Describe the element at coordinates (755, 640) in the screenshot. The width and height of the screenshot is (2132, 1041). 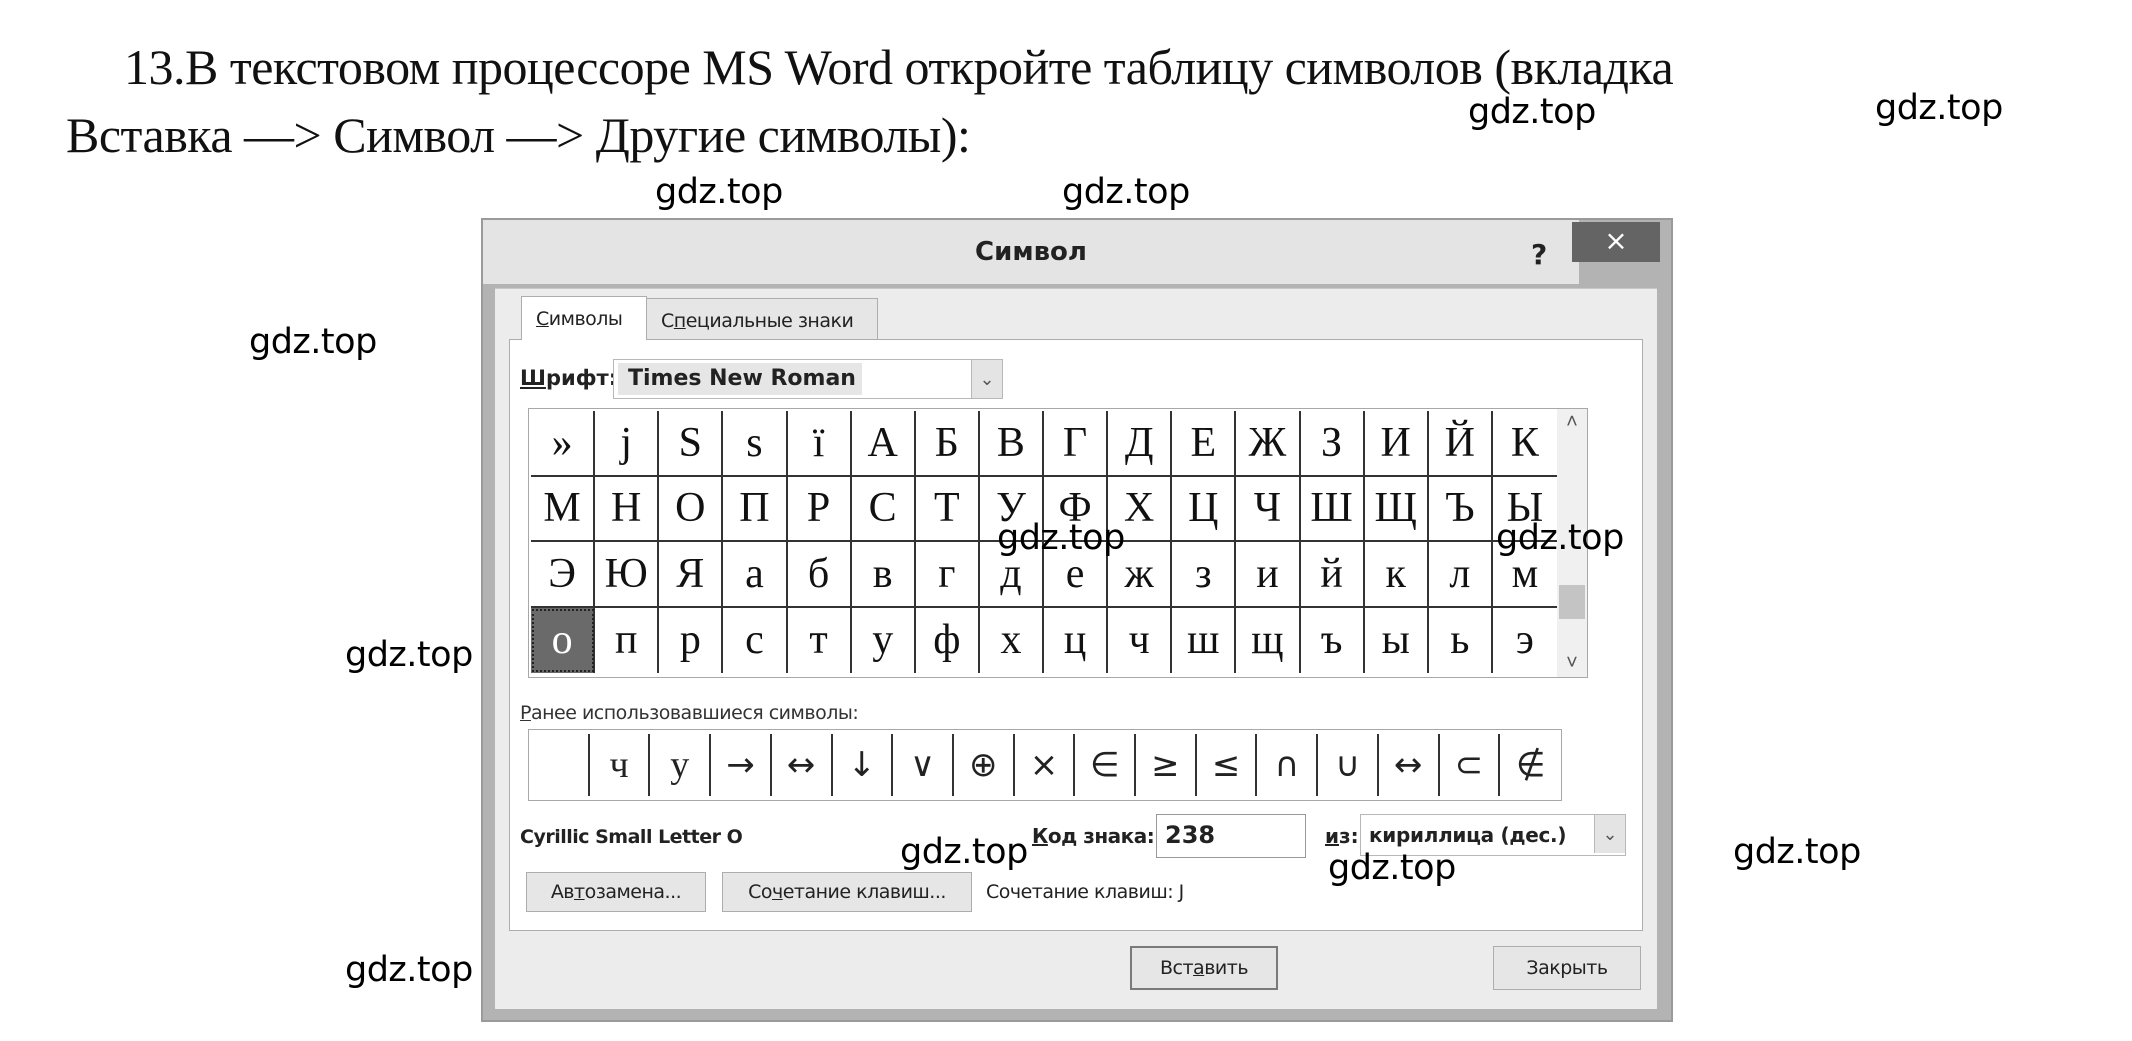
I see `symbol-cell: с` at that location.